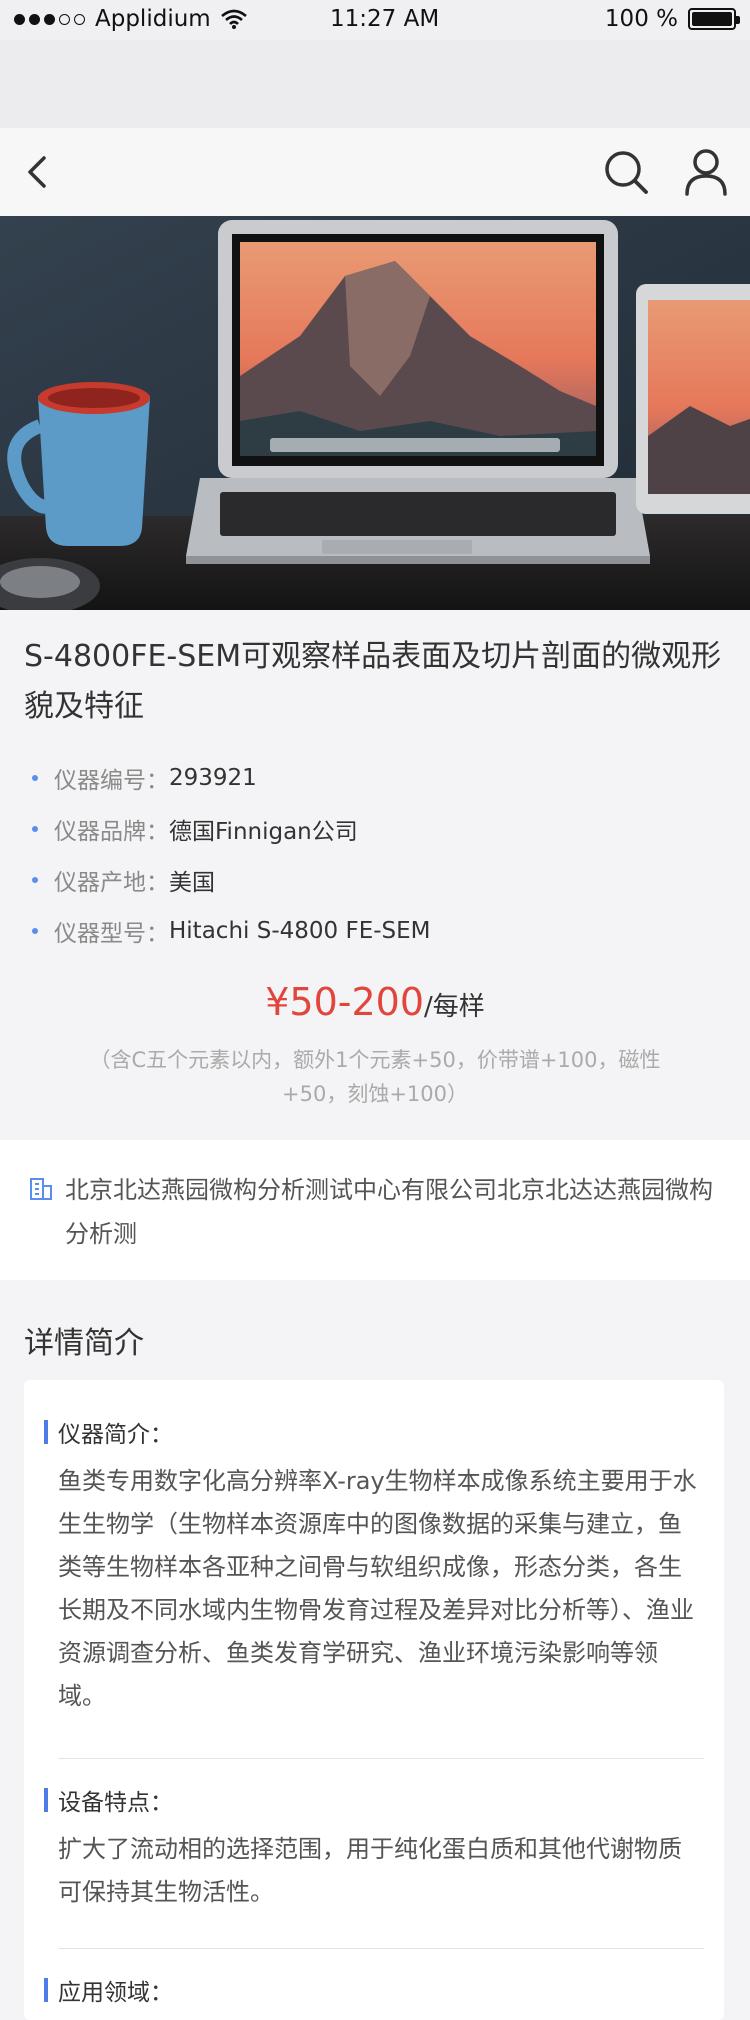  I want to click on detail-section-applications: 应用领域：, so click(374, 1990).